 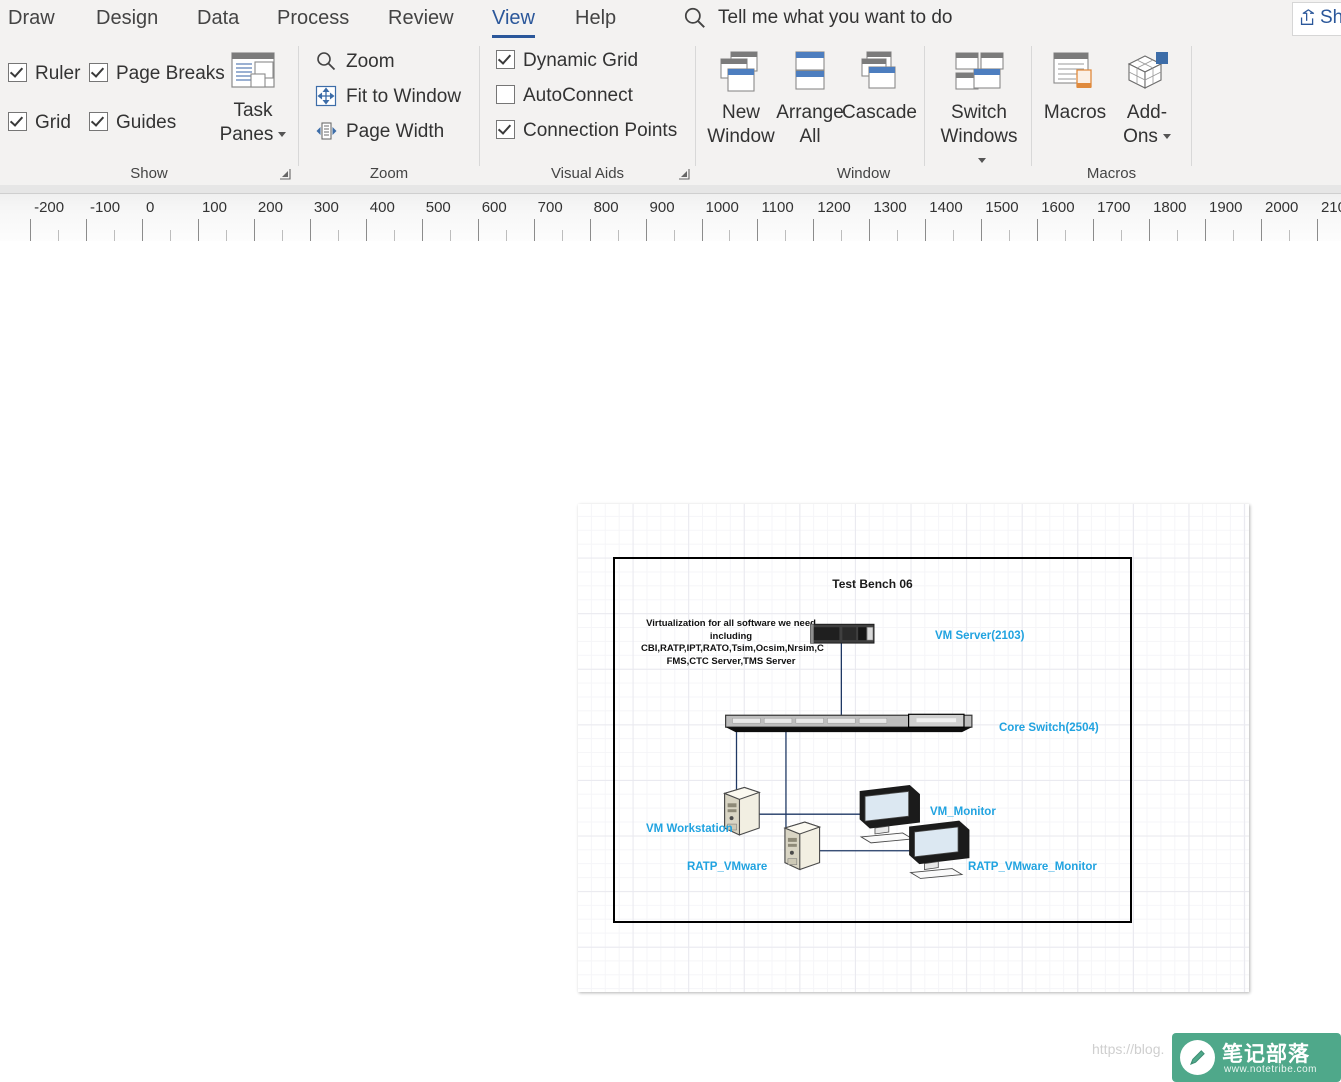 I want to click on task-panes-icon, so click(x=253, y=70).